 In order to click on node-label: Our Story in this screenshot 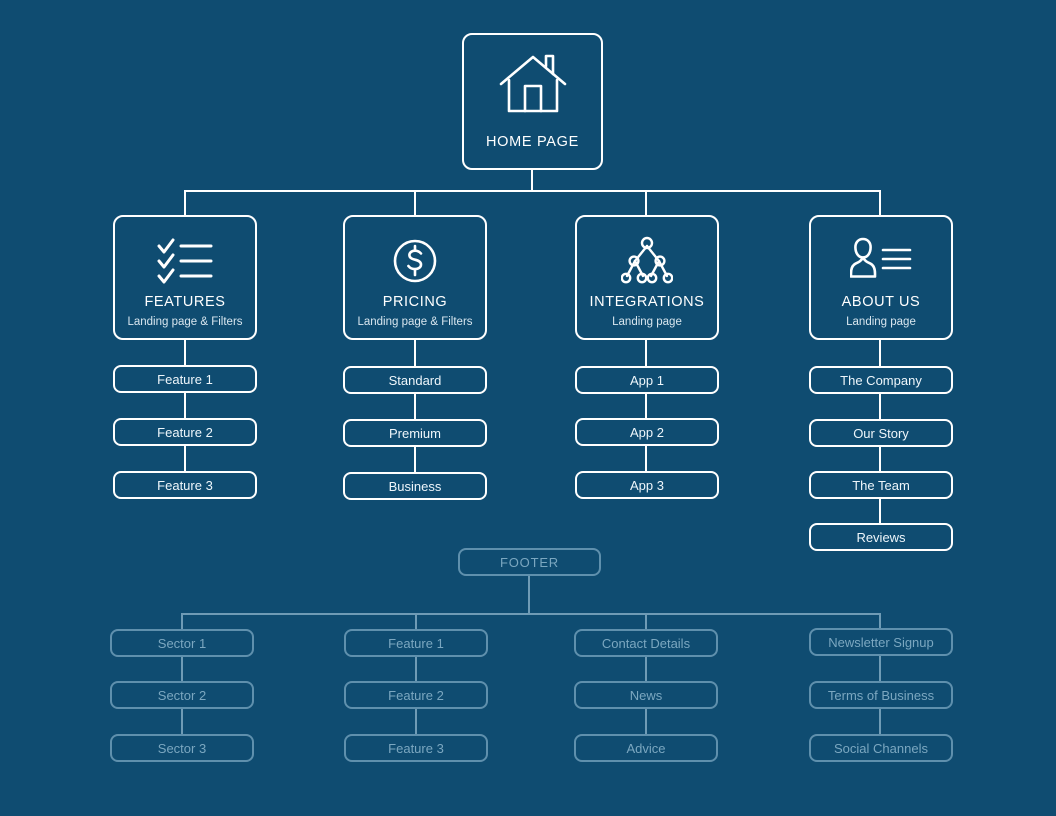, I will do `click(881, 433)`.